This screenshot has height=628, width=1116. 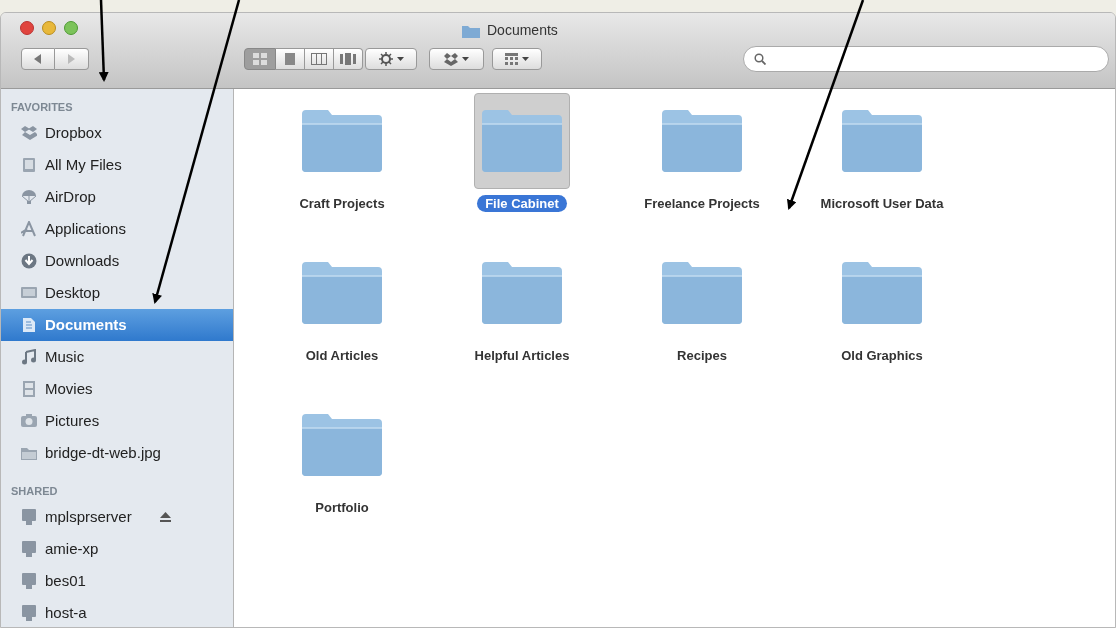 What do you see at coordinates (165, 517) in the screenshot?
I see `eject-icon` at bounding box center [165, 517].